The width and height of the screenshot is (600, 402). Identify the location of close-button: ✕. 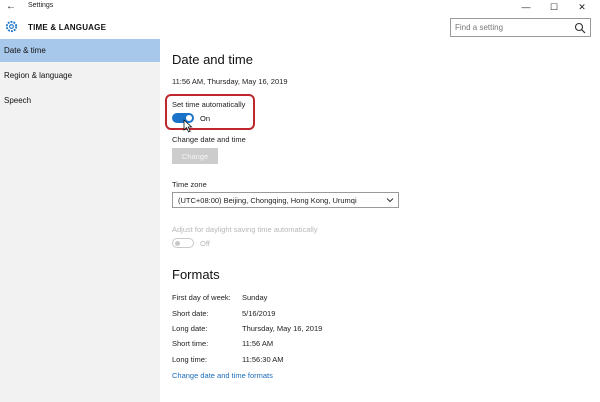
(582, 7).